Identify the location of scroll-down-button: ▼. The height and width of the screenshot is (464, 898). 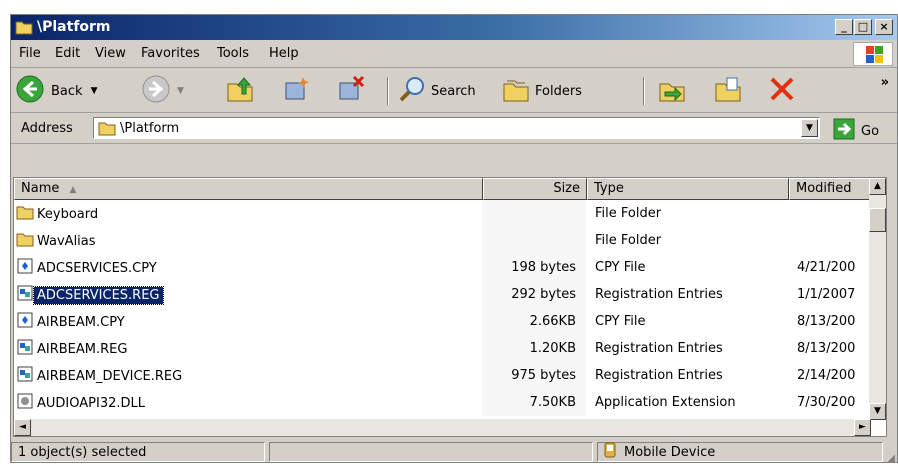
(877, 411).